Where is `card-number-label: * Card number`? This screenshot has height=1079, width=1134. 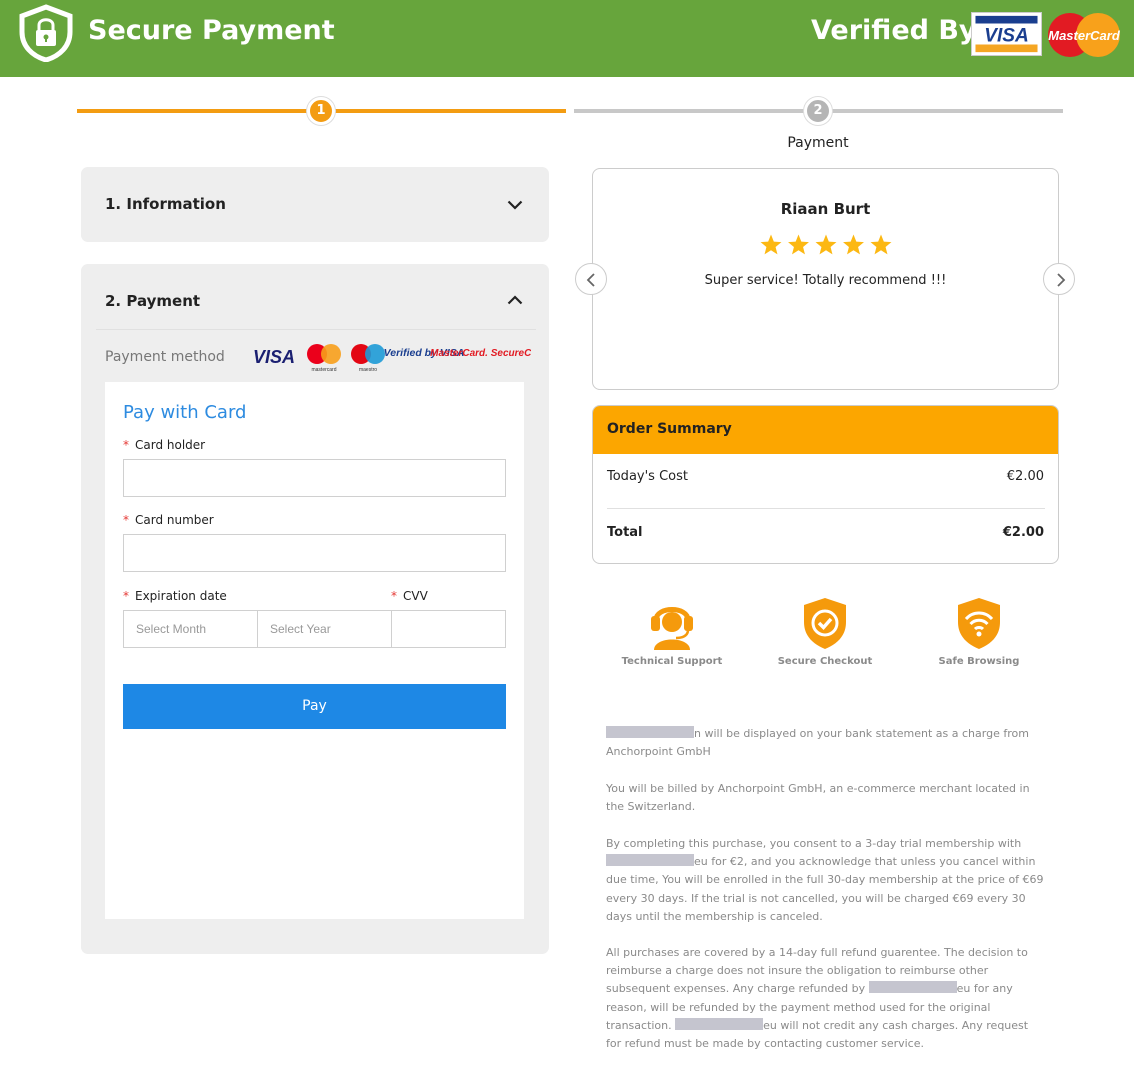
card-number-label: * Card number is located at coordinates (168, 520).